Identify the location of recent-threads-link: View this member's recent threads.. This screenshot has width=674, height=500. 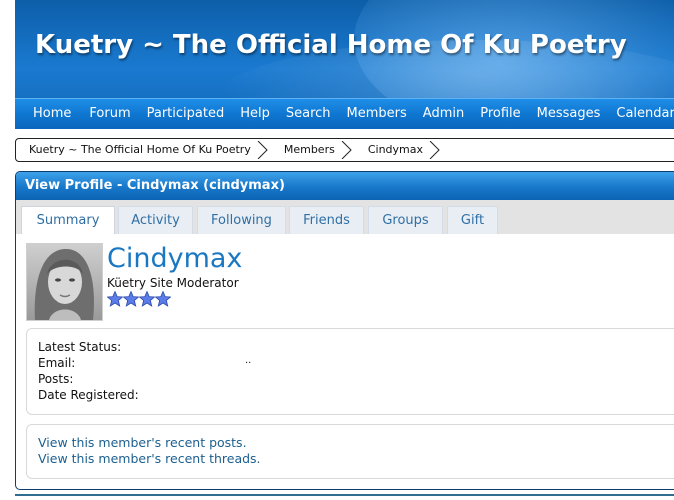
(149, 458).